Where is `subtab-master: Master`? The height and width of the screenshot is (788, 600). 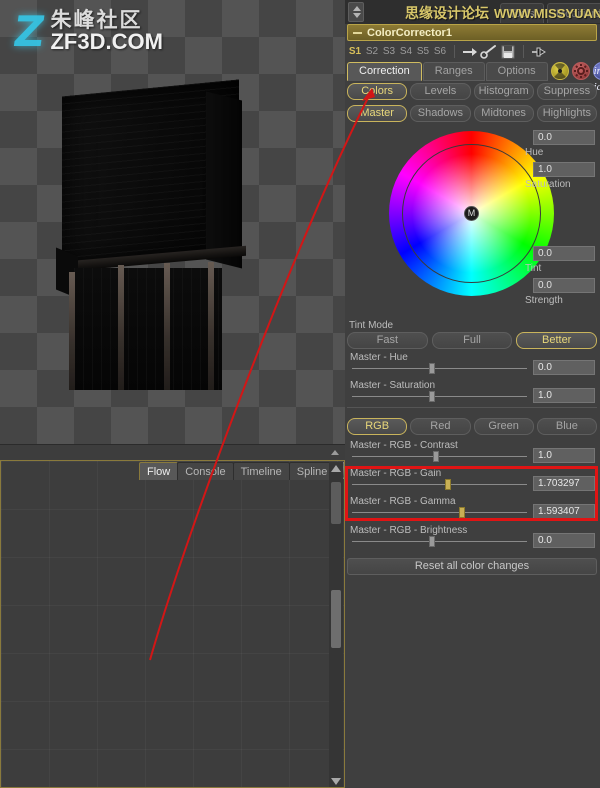 subtab-master: Master is located at coordinates (377, 113).